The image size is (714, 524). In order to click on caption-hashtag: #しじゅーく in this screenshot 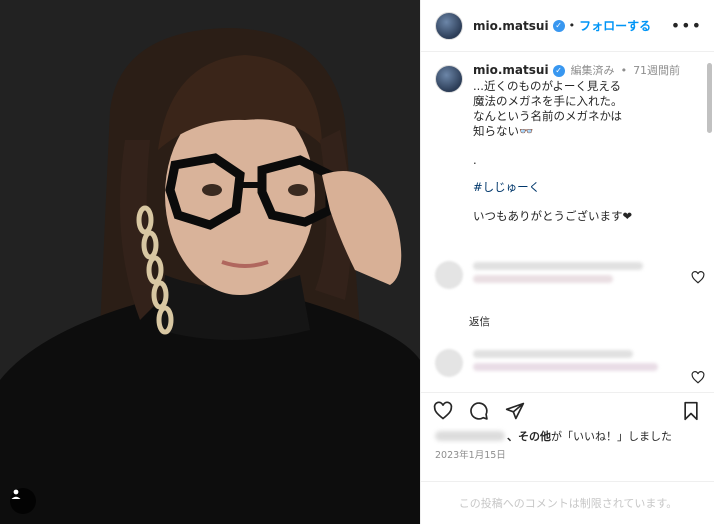, I will do `click(576, 187)`.